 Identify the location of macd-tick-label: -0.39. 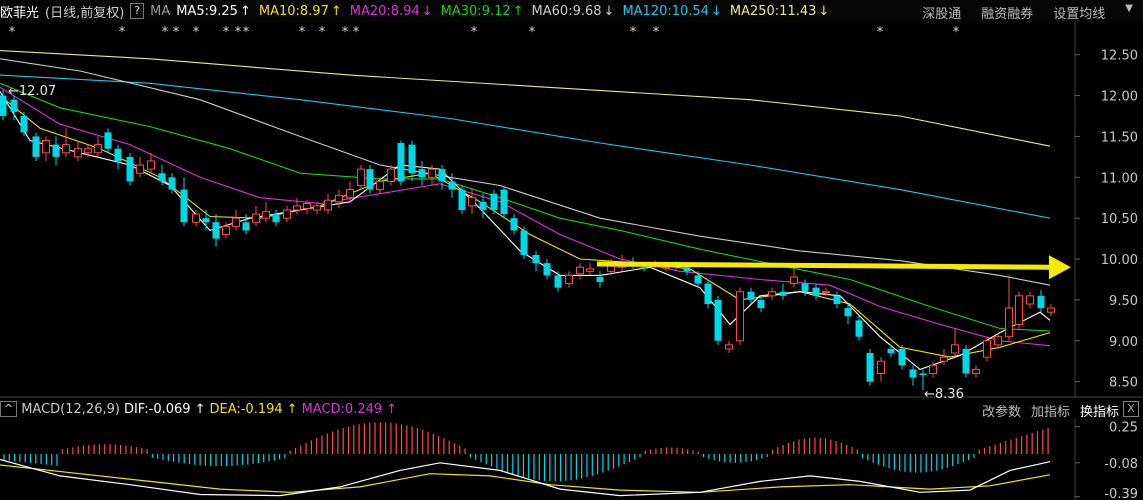
(1121, 493).